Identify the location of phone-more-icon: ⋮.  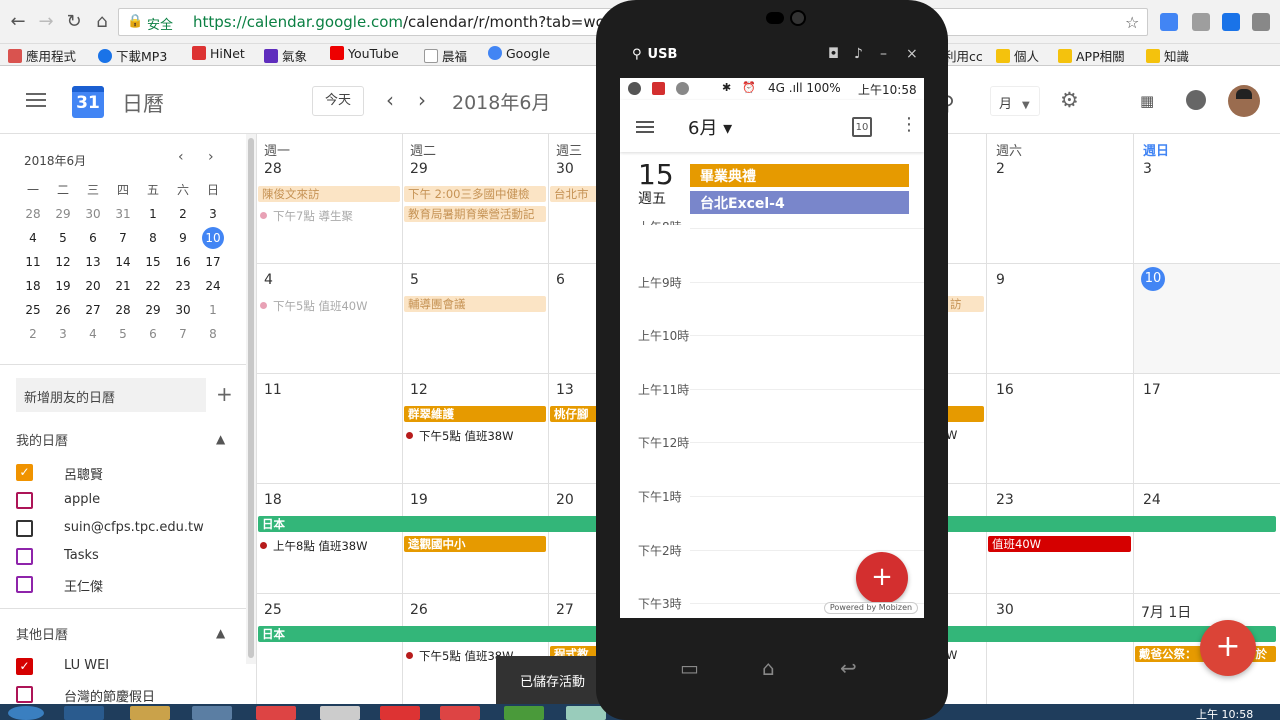
(909, 124).